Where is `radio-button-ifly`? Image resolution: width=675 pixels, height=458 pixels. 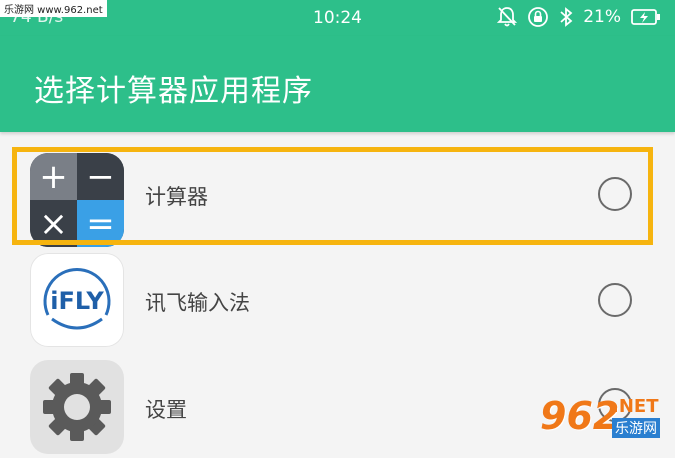 radio-button-ifly is located at coordinates (615, 300).